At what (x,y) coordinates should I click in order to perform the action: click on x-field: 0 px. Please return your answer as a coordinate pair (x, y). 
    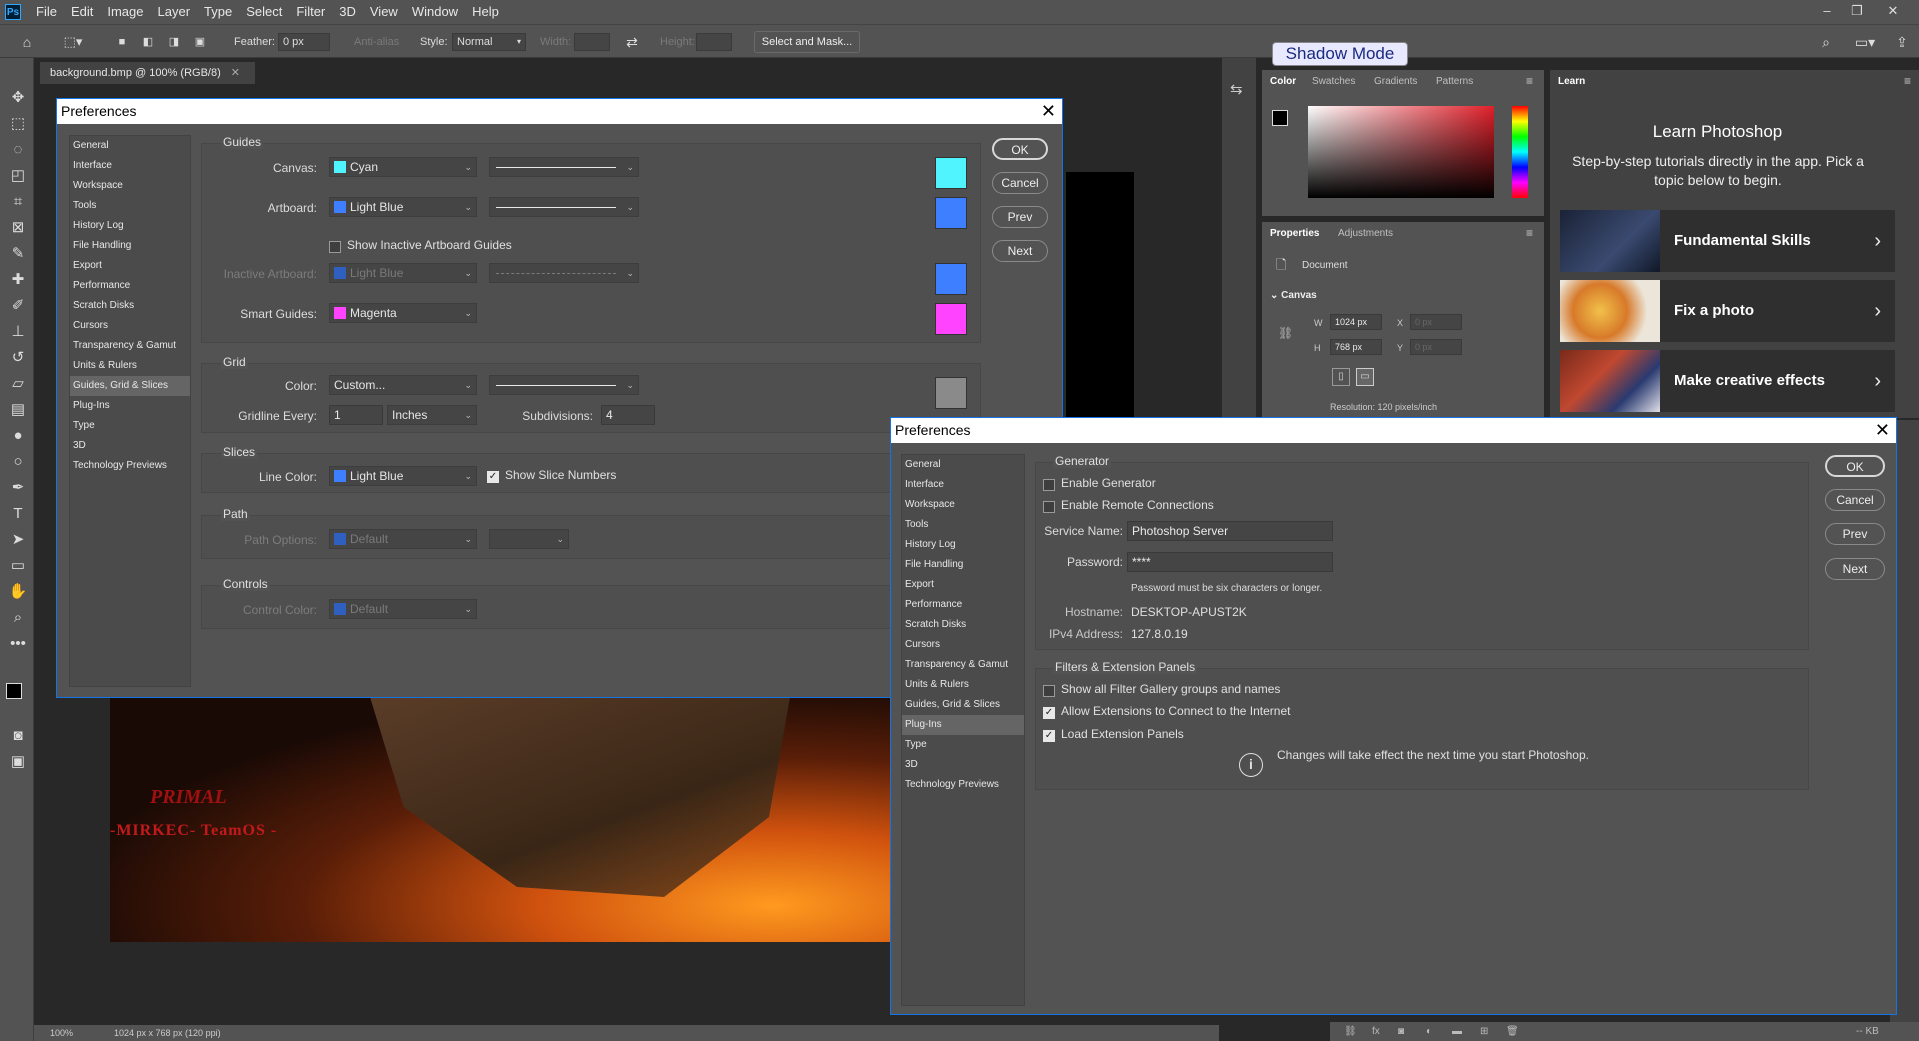
    Looking at the image, I should click on (1436, 322).